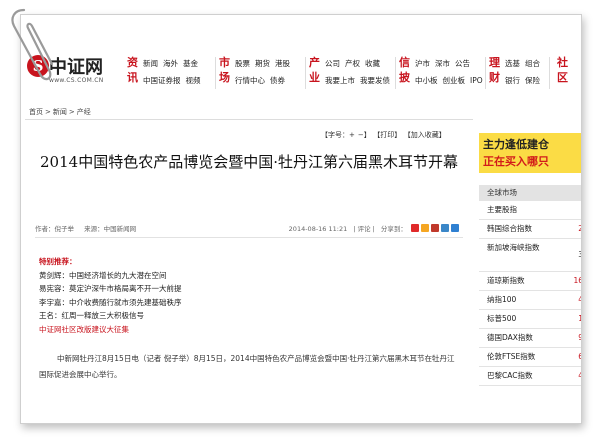  I want to click on community-feedback-link: 中证网社区改版建议大征集, so click(189, 330).